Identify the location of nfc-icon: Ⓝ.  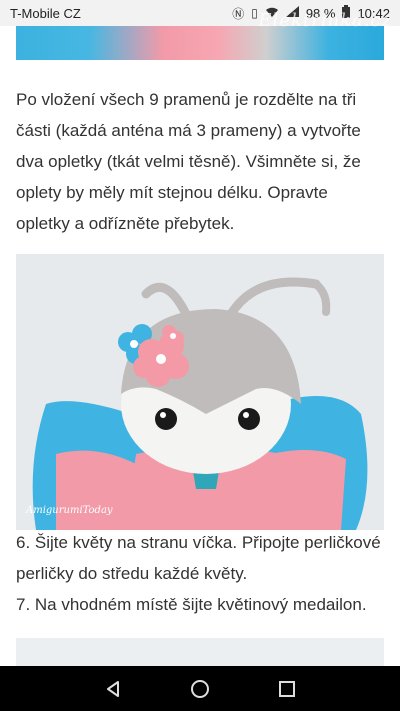
(238, 13).